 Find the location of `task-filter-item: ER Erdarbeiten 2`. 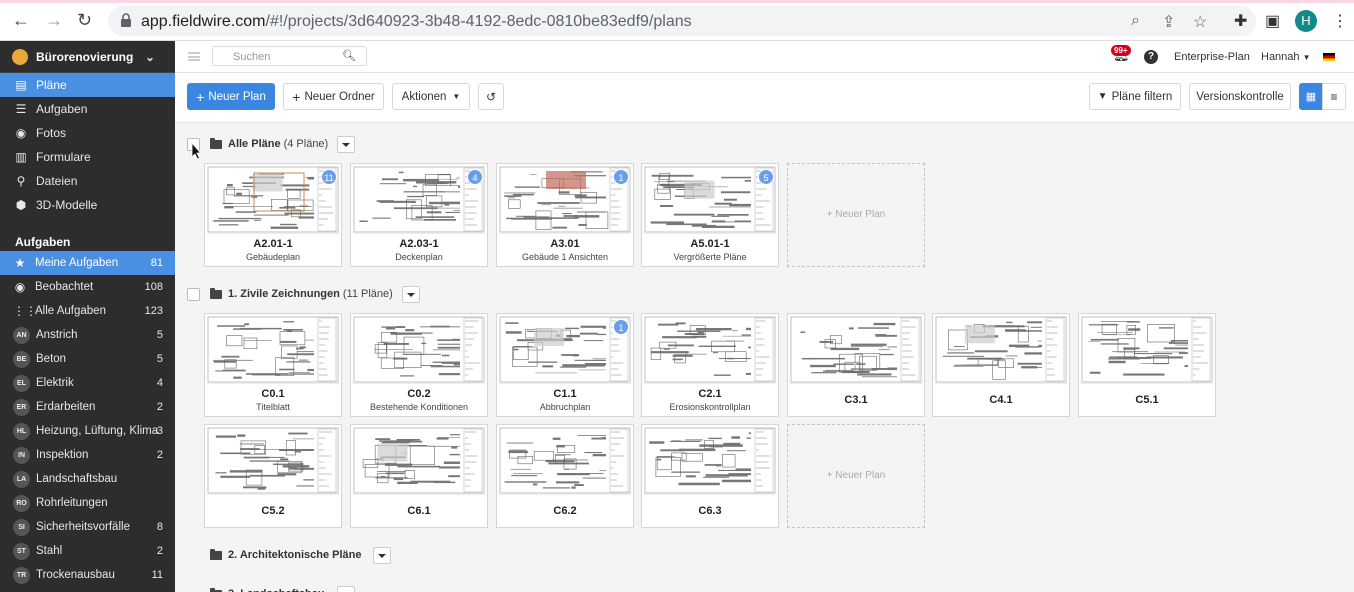

task-filter-item: ER Erdarbeiten 2 is located at coordinates (87, 407).